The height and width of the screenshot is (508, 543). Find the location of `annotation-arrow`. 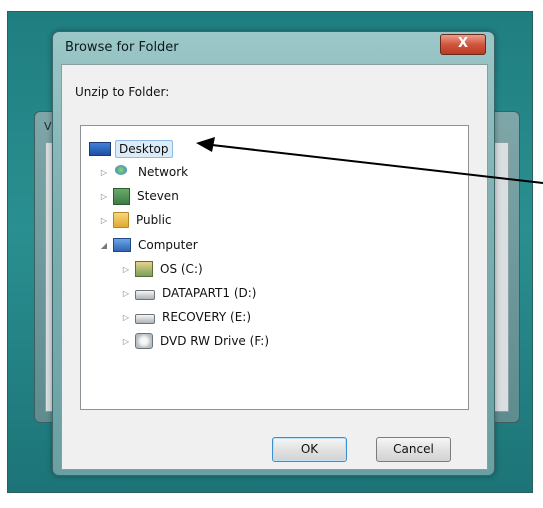

annotation-arrow is located at coordinates (369, 160).